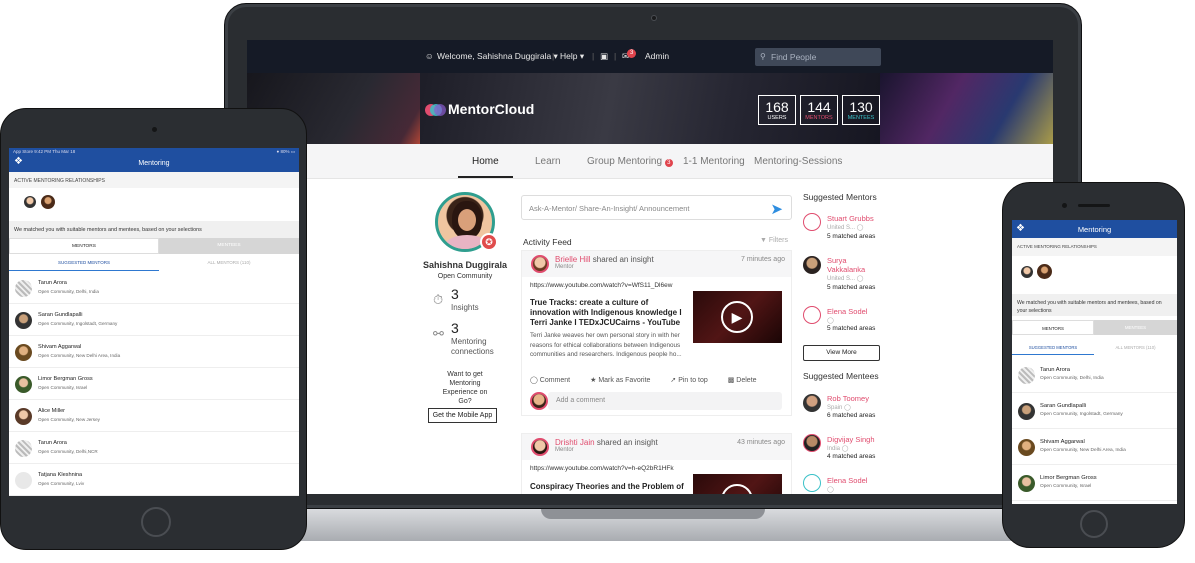 The width and height of the screenshot is (1195, 563). What do you see at coordinates (657, 56) in the screenshot?
I see `admin-link: Admin` at bounding box center [657, 56].